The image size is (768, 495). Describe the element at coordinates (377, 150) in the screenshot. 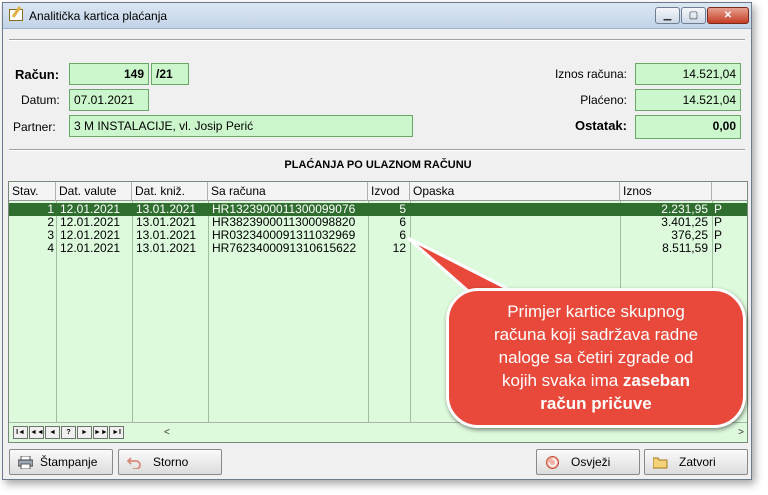

I see `middle-divider` at that location.